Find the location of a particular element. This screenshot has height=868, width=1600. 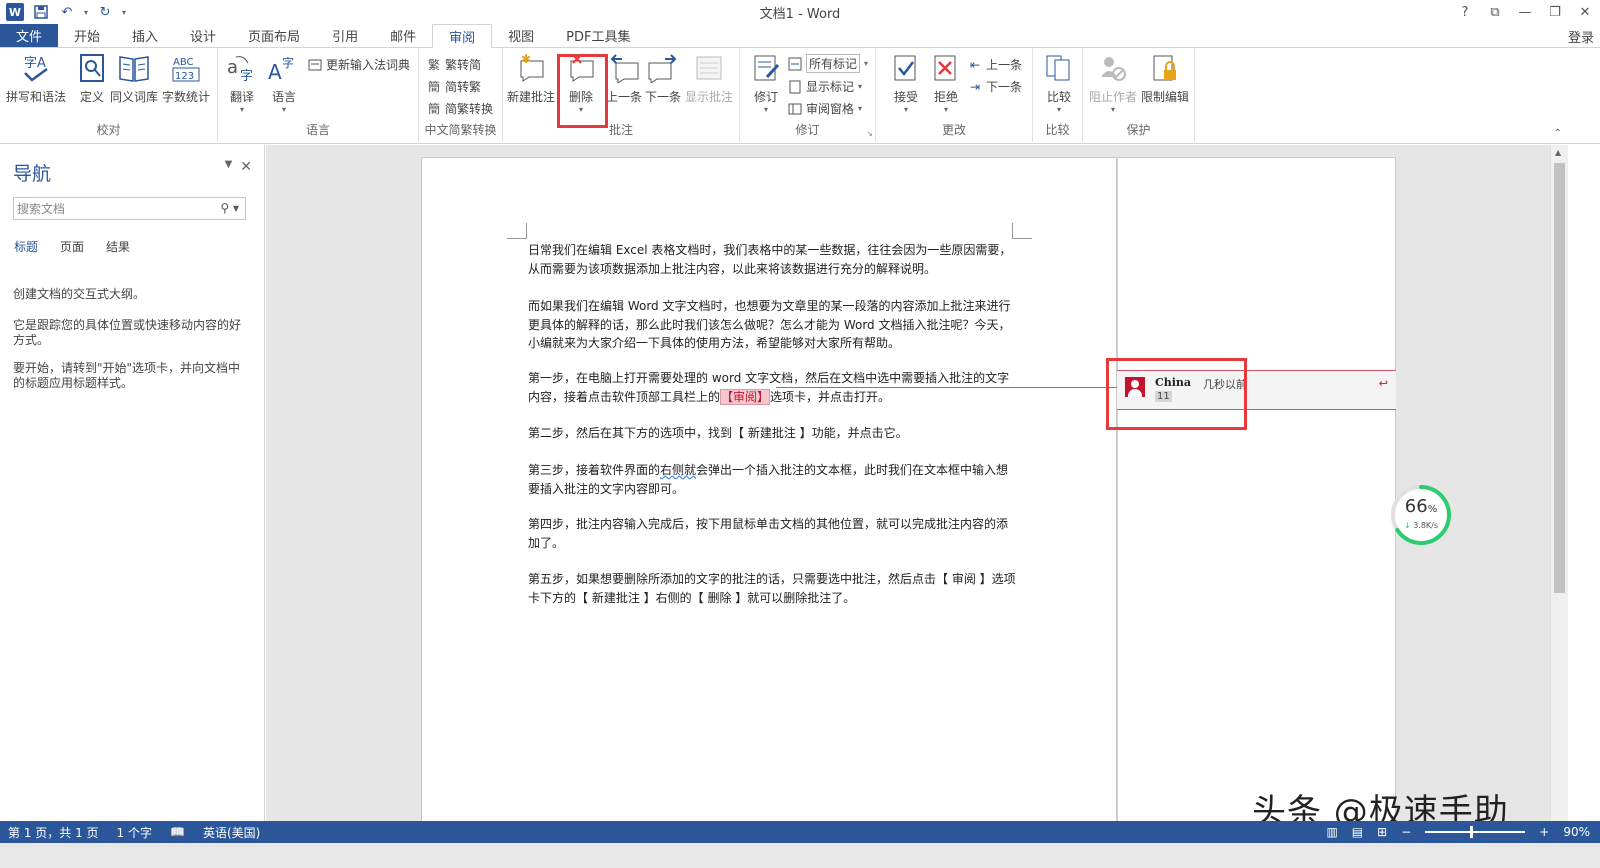

previous-change-button: ⇤ 上一条 is located at coordinates (995, 64).